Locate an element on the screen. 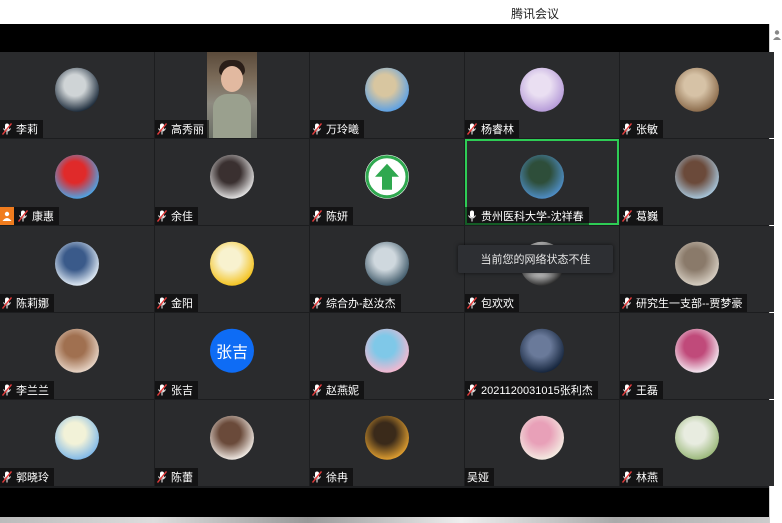  participant-name: 林燕 is located at coordinates (647, 478).